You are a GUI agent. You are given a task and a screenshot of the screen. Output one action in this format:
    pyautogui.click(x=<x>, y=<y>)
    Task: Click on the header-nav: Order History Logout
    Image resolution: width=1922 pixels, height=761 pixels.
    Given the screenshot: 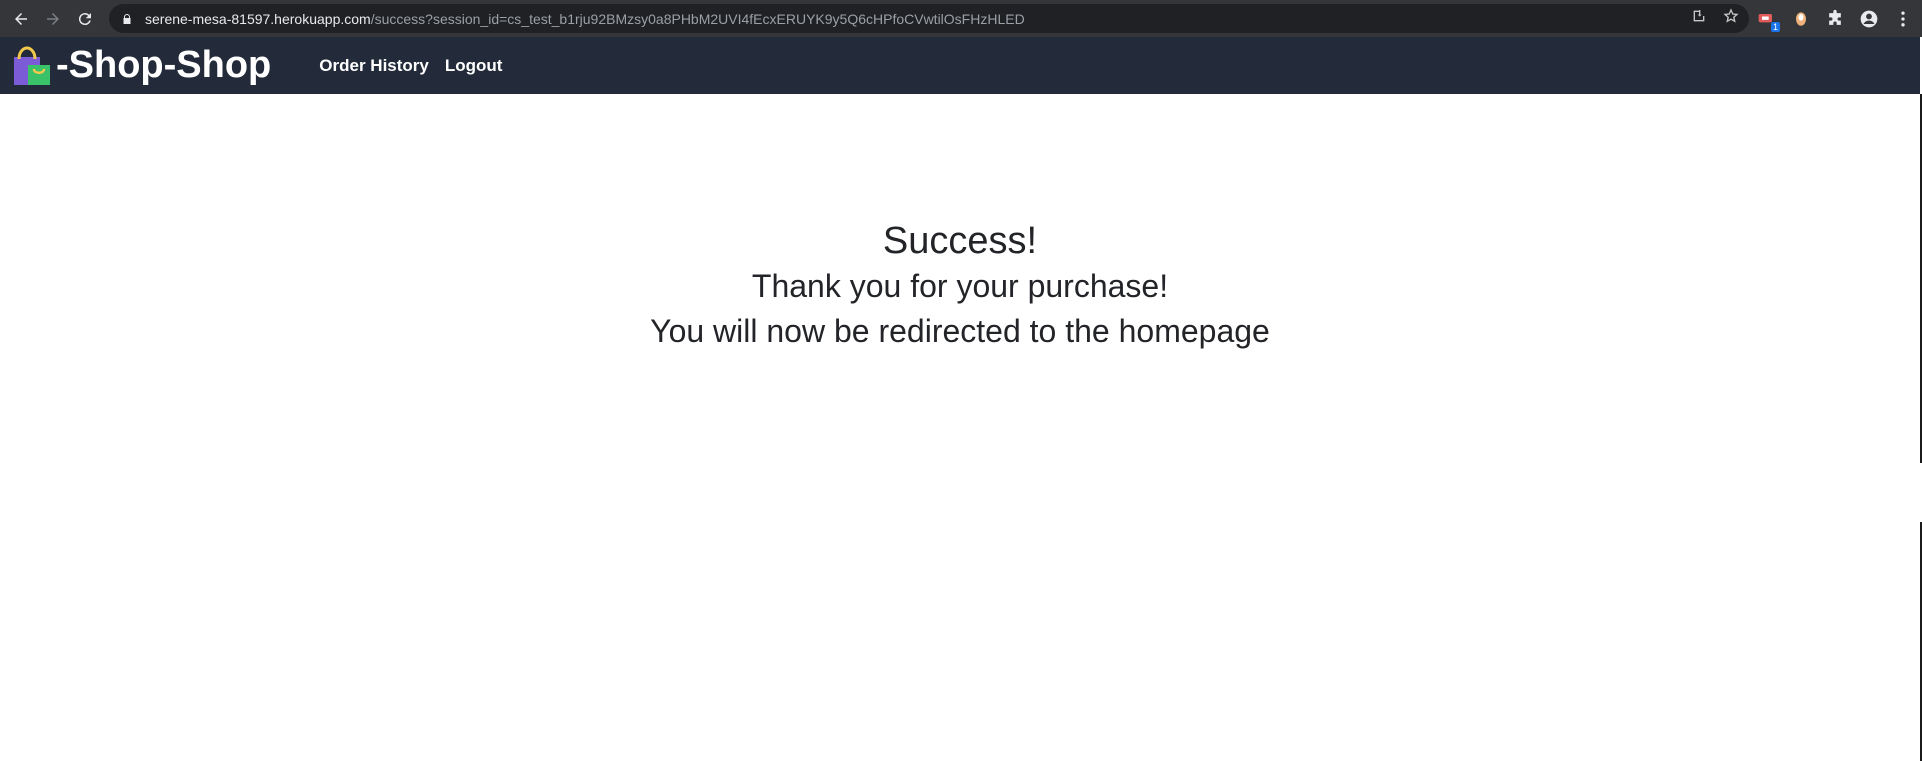 What is the action you would take?
    pyautogui.click(x=410, y=66)
    